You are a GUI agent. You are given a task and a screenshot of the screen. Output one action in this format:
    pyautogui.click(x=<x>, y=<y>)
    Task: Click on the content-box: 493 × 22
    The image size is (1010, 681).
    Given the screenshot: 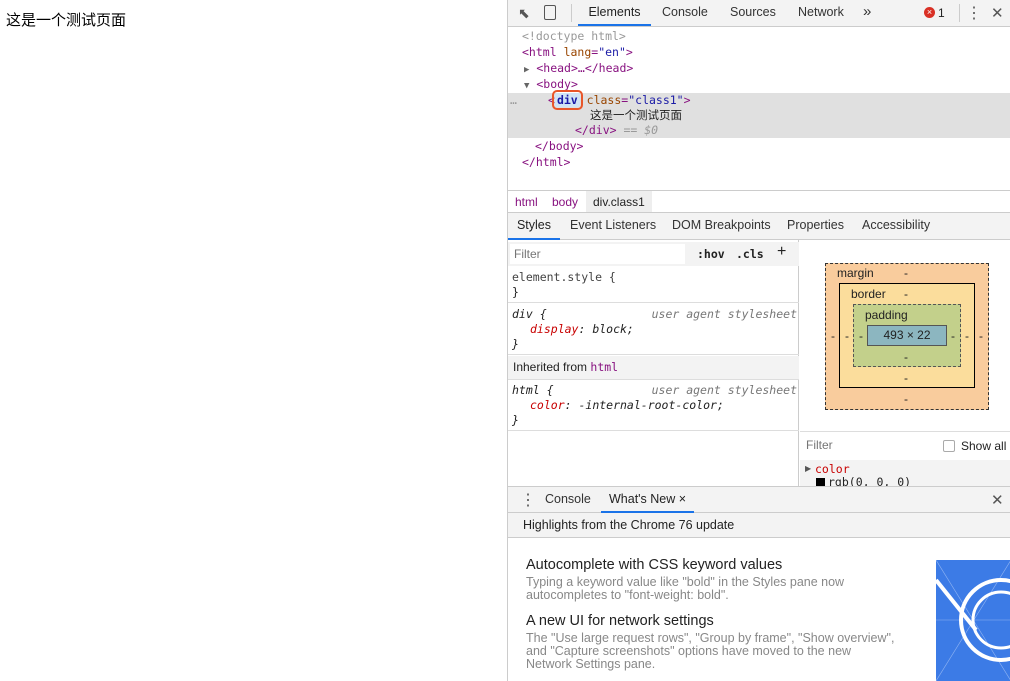 What is the action you would take?
    pyautogui.click(x=907, y=335)
    